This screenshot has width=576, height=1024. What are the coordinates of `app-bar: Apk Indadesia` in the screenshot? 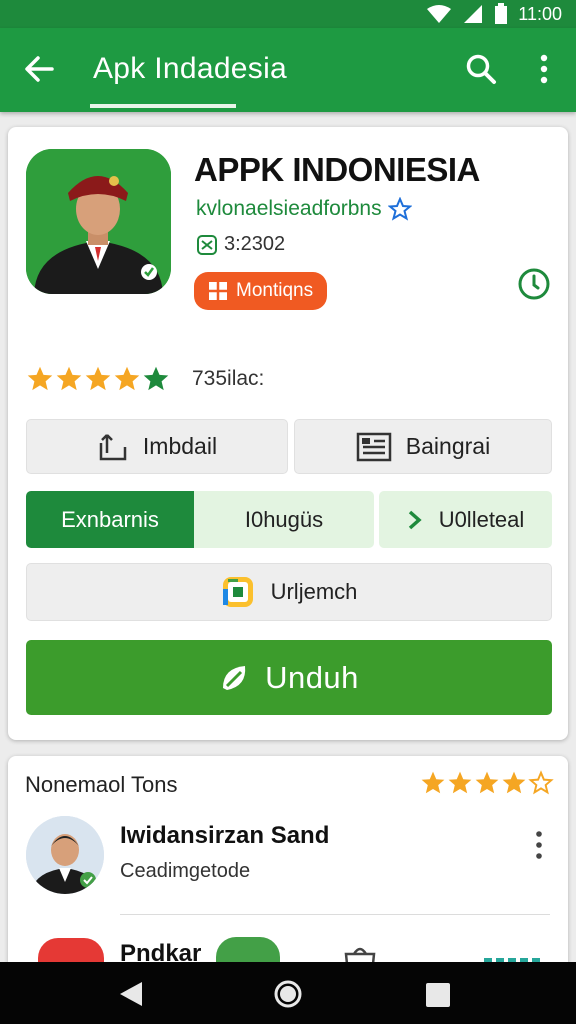 It's located at (288, 70).